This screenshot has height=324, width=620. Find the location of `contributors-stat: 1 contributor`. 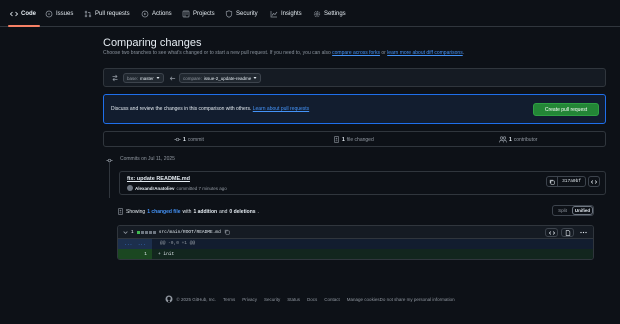

contributors-stat: 1 contributor is located at coordinates (518, 139).